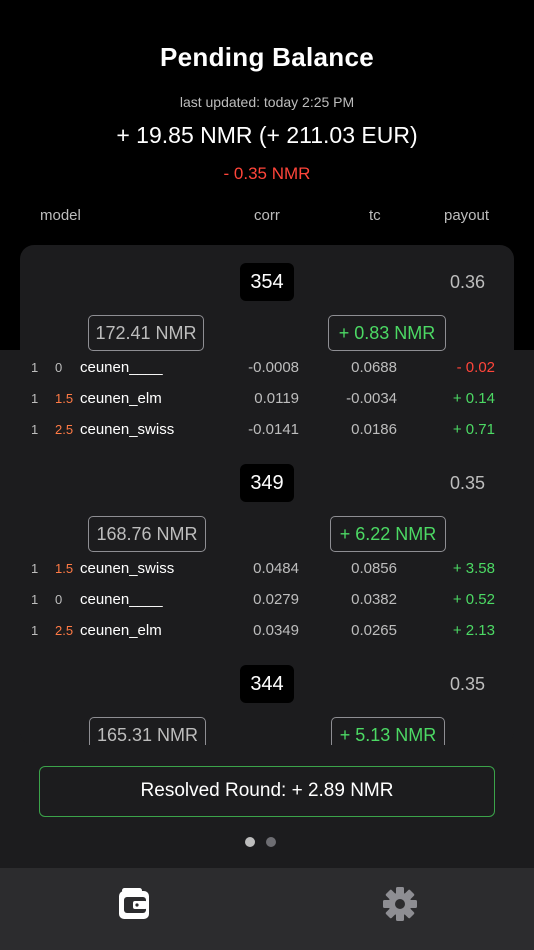 This screenshot has height=950, width=534. What do you see at coordinates (473, 429) in the screenshot?
I see `row-payout: + 0.71` at bounding box center [473, 429].